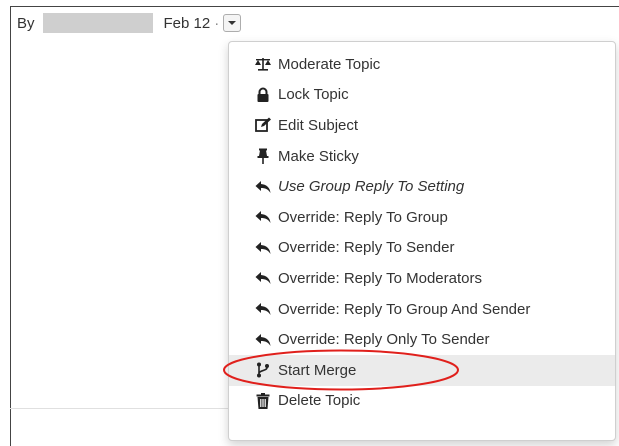  Describe the element at coordinates (263, 64) in the screenshot. I see `balance-scale-icon` at that location.